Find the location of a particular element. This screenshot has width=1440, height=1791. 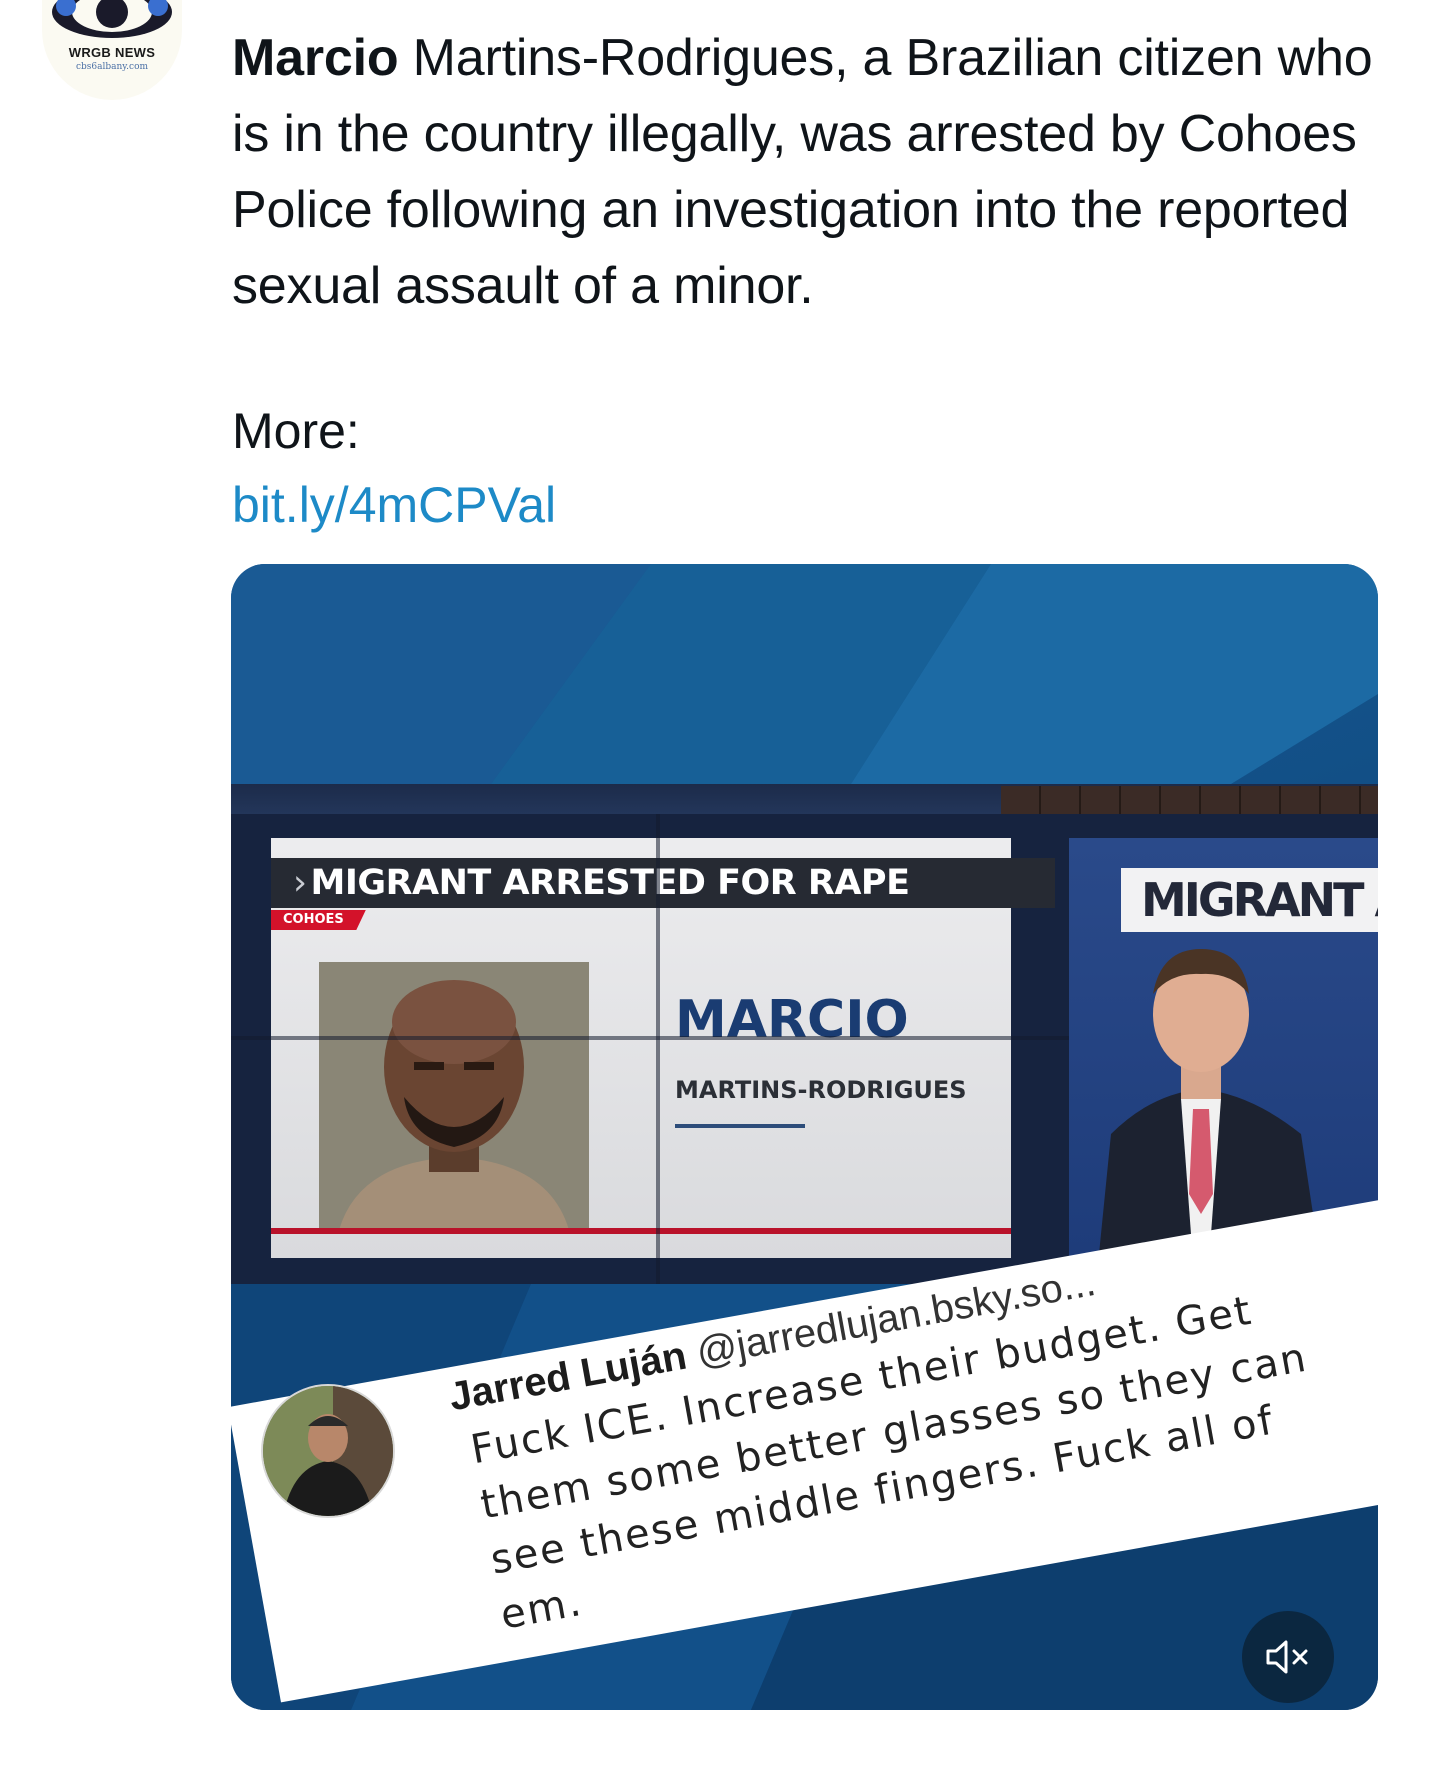

brick-wall is located at coordinates (1189, 800).